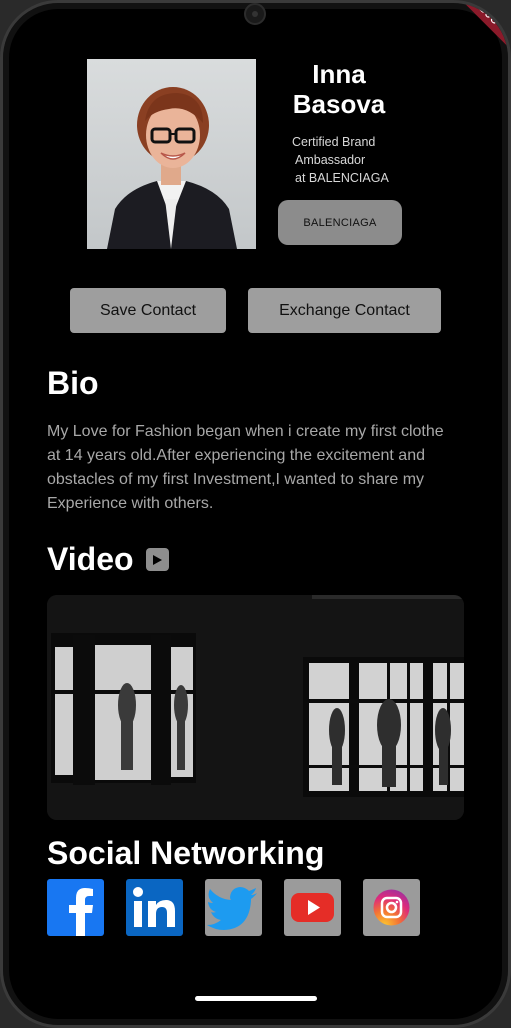  Describe the element at coordinates (330, 160) in the screenshot. I see `title-line-2: Ambassador` at that location.